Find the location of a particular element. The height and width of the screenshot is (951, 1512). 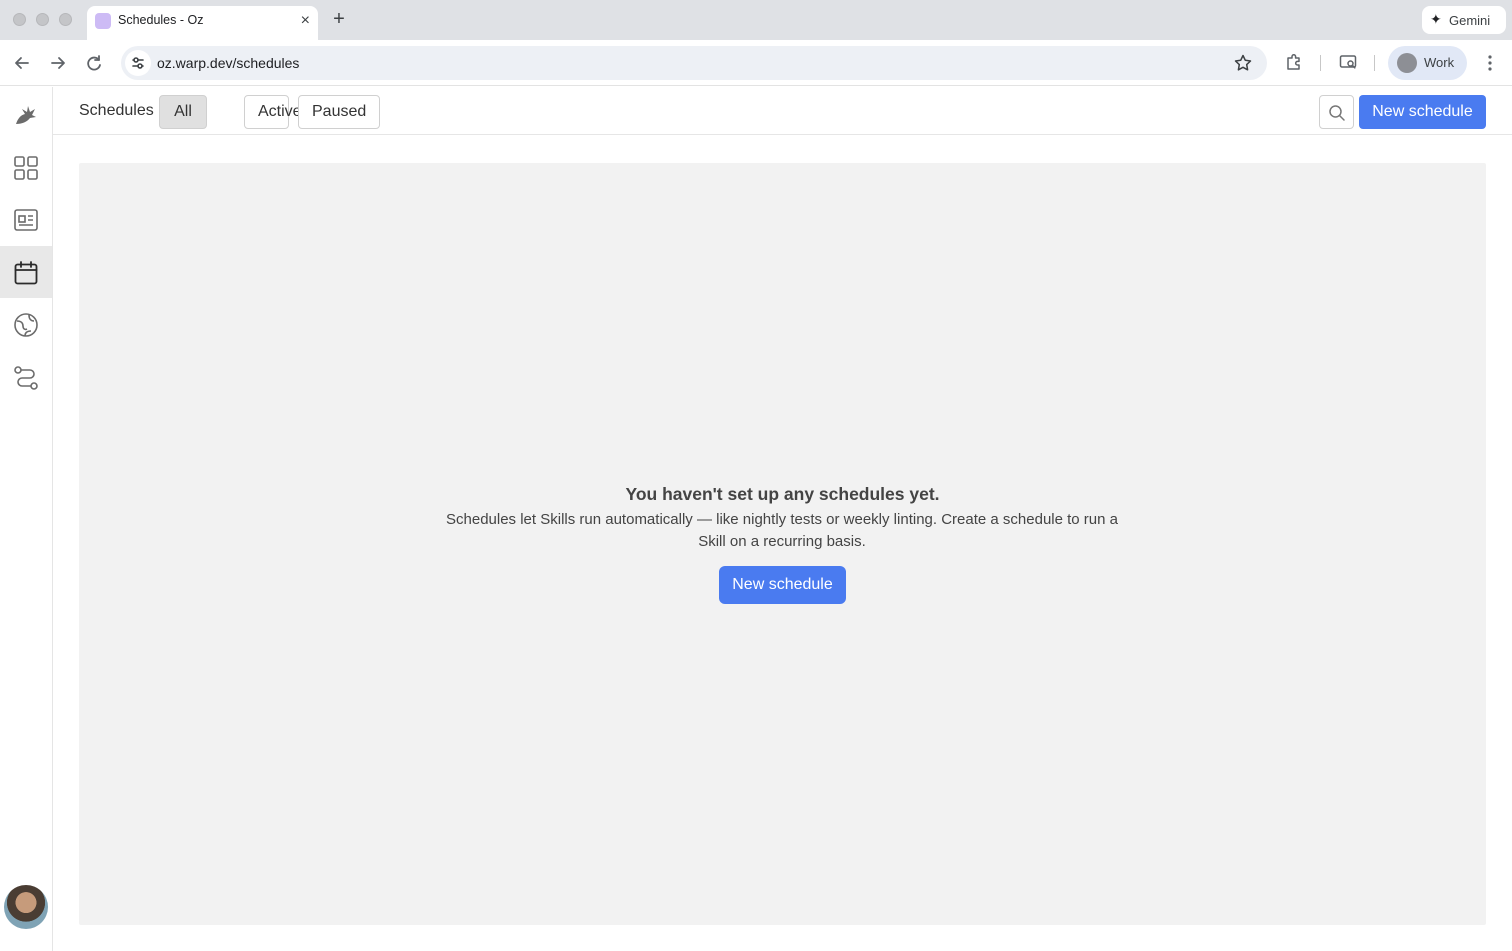

page-header: Schedules All Active Paused New schedule is located at coordinates (782, 111).